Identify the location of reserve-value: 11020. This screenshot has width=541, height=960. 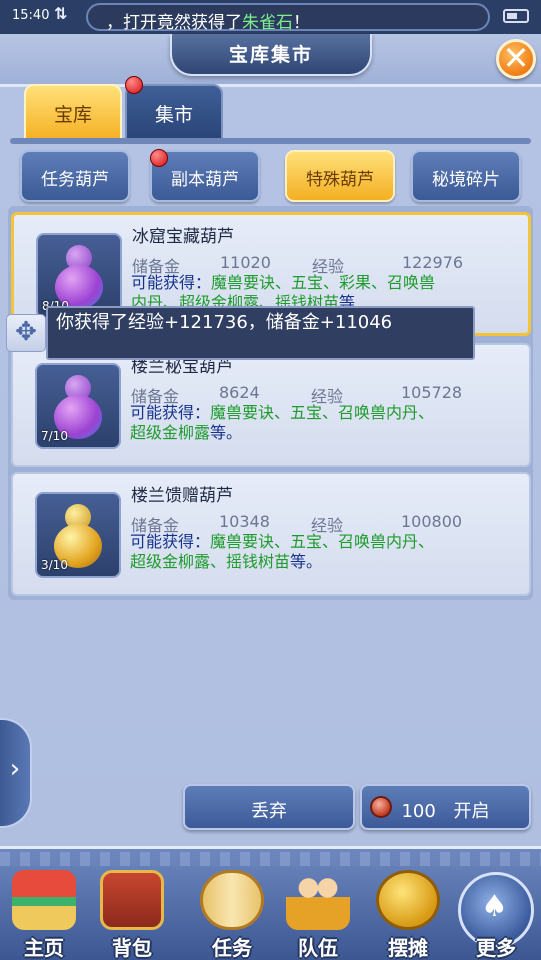
(245, 262).